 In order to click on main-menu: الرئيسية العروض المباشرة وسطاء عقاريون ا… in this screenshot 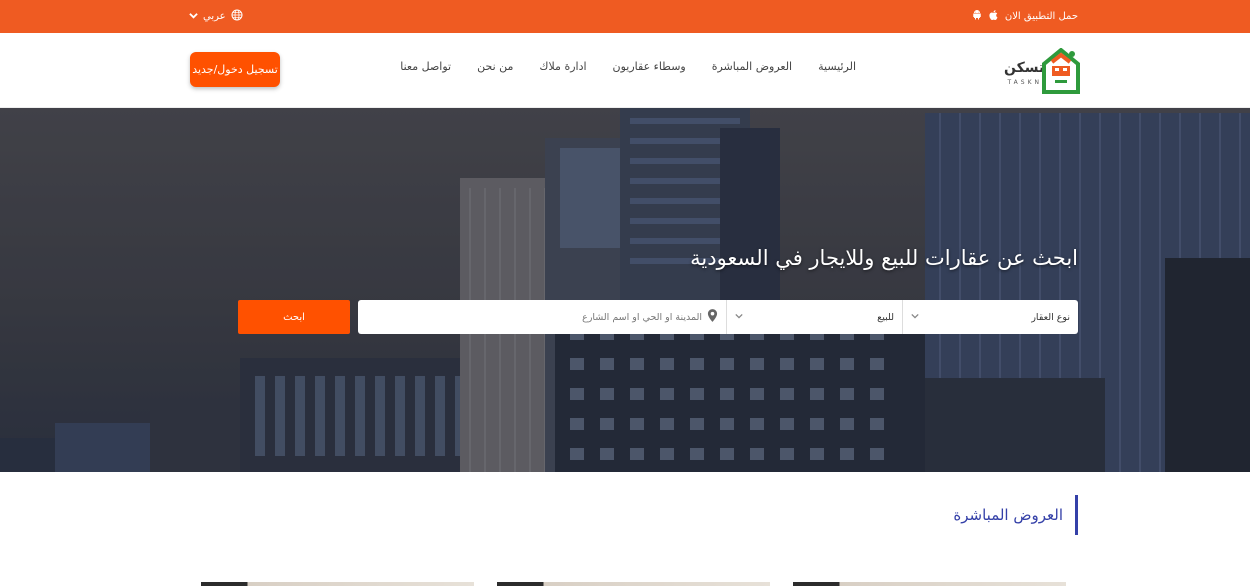, I will do `click(628, 66)`.